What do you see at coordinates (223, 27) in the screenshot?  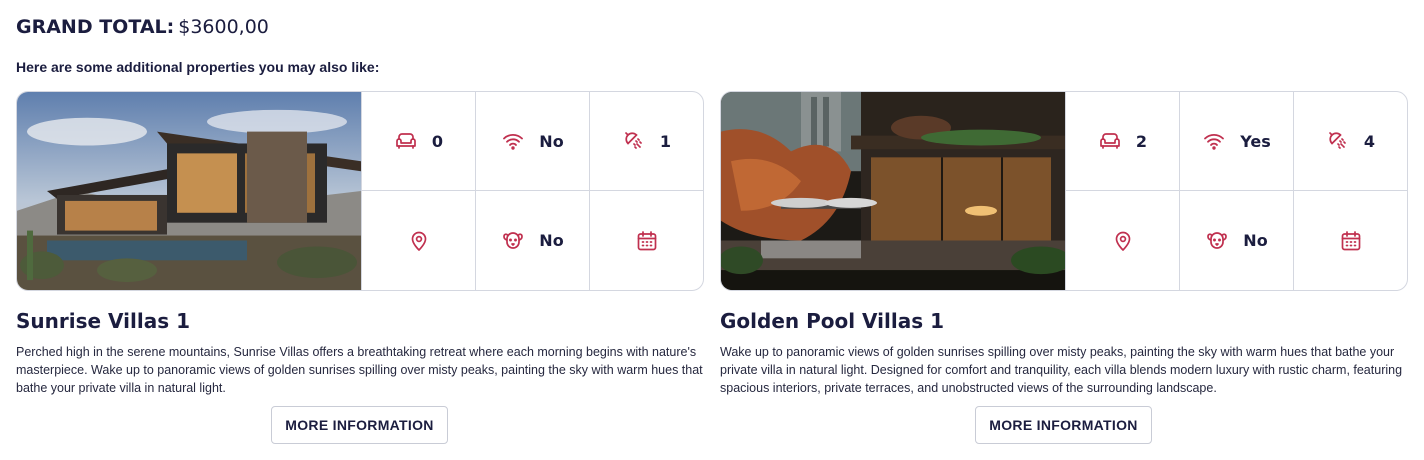 I see `grand-total-value: $3600,00` at bounding box center [223, 27].